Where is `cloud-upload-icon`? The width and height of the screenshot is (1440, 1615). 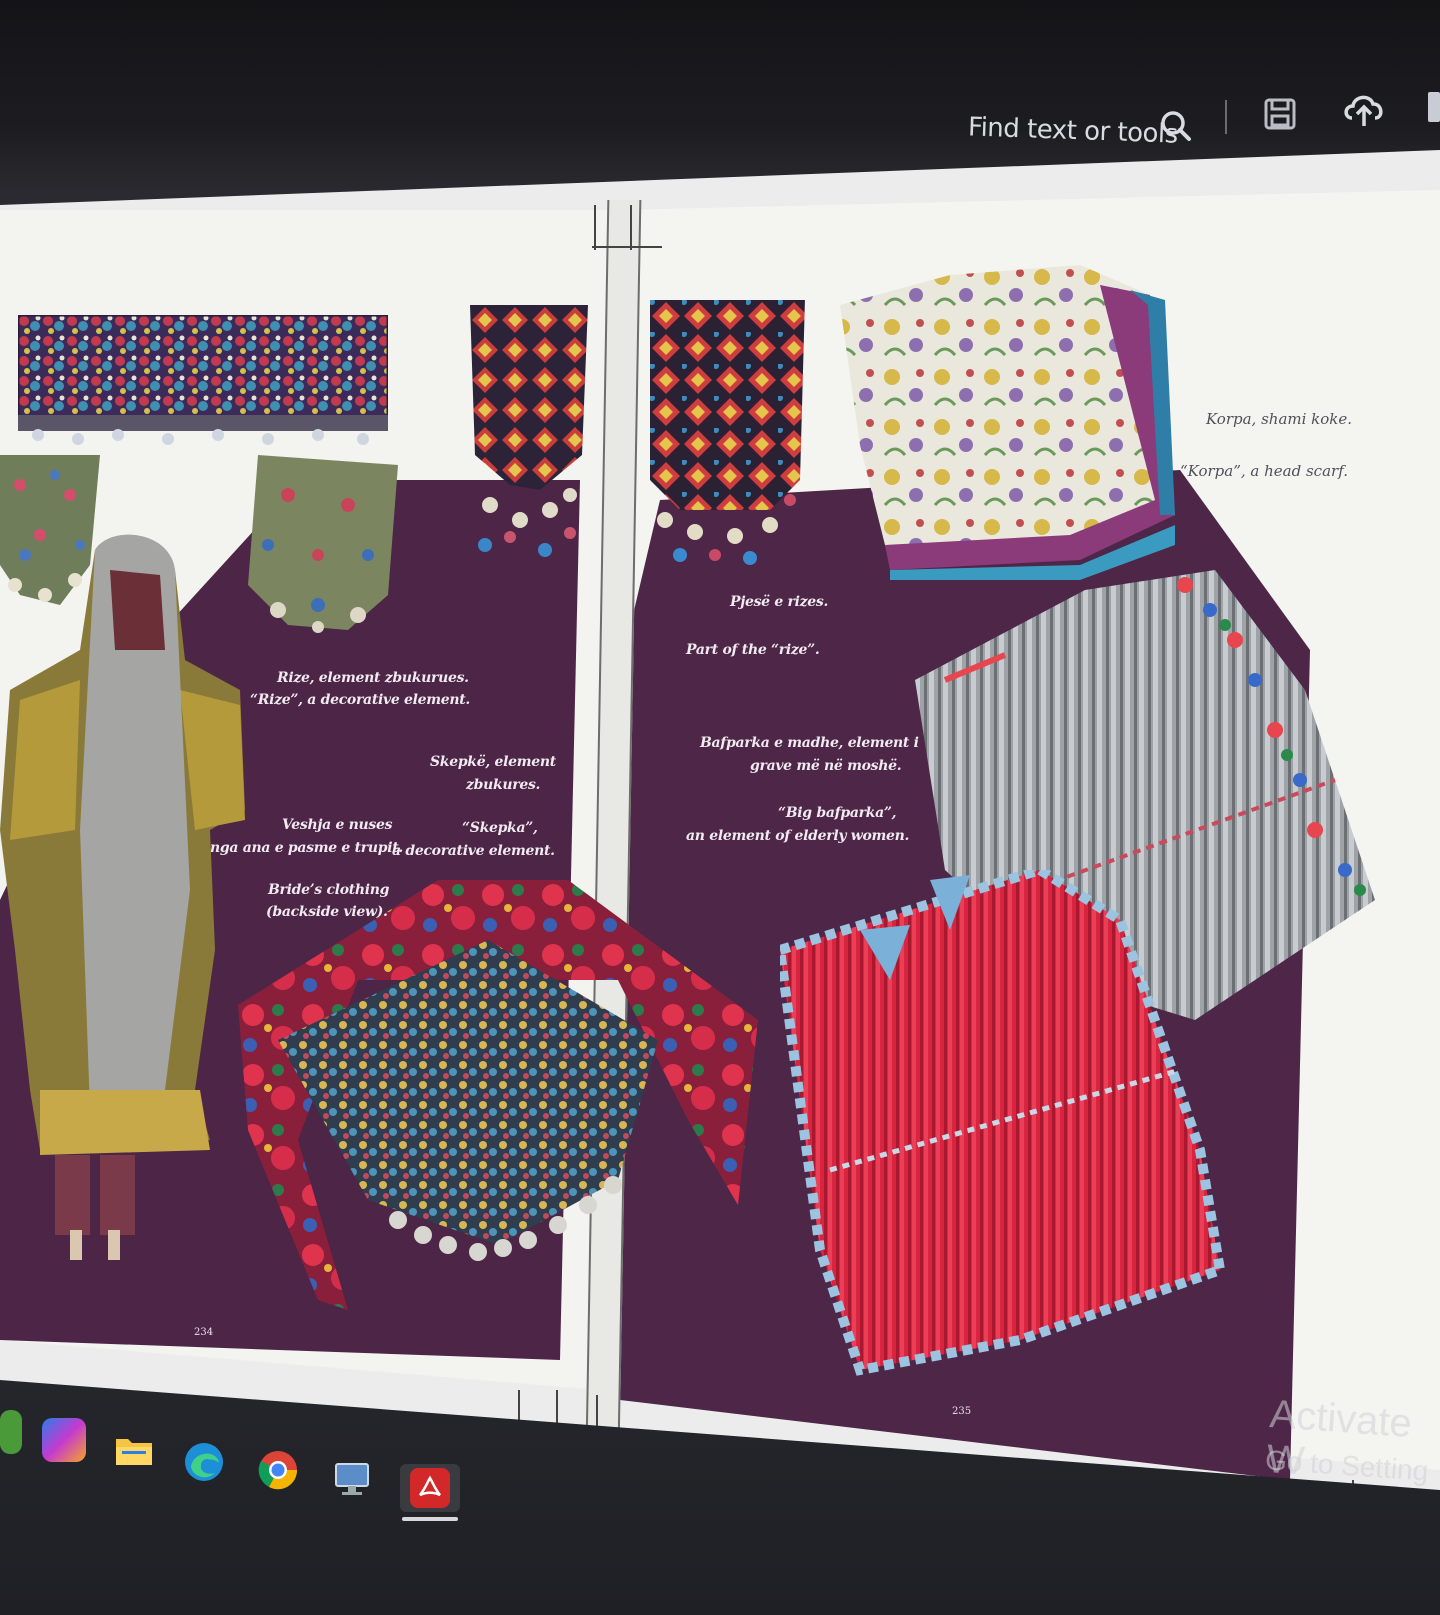
cloud-upload-icon is located at coordinates (1364, 111).